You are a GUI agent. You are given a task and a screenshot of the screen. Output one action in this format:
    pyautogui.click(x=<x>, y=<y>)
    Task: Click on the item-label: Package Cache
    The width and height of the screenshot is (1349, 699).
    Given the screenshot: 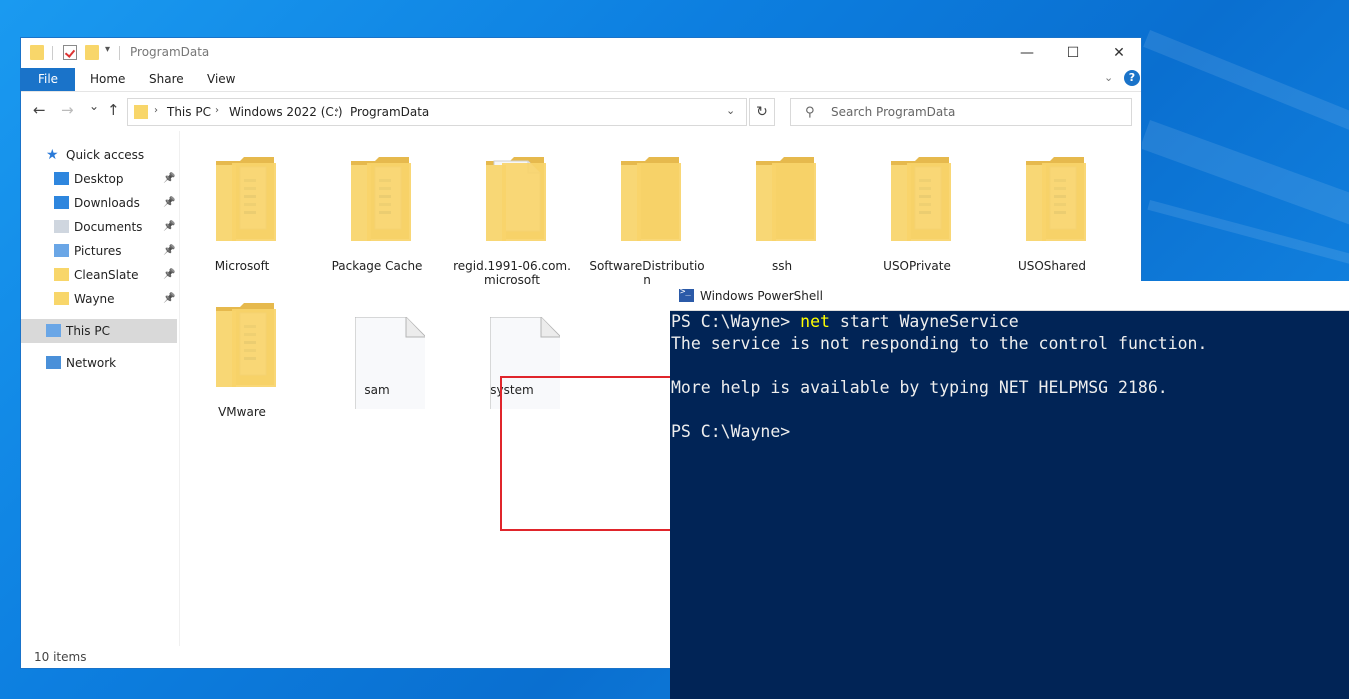 What is the action you would take?
    pyautogui.click(x=377, y=266)
    